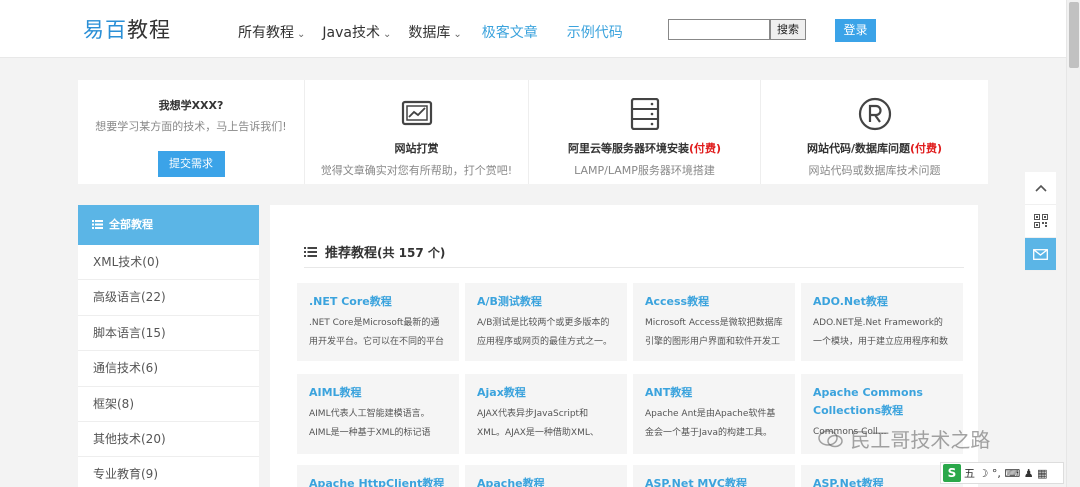 The height and width of the screenshot is (487, 1080). I want to click on tutorial-card: A/B测试教程 A/B测试是比较两个或更多版本的应用程序或网页的最佳方式之一。, so click(546, 322).